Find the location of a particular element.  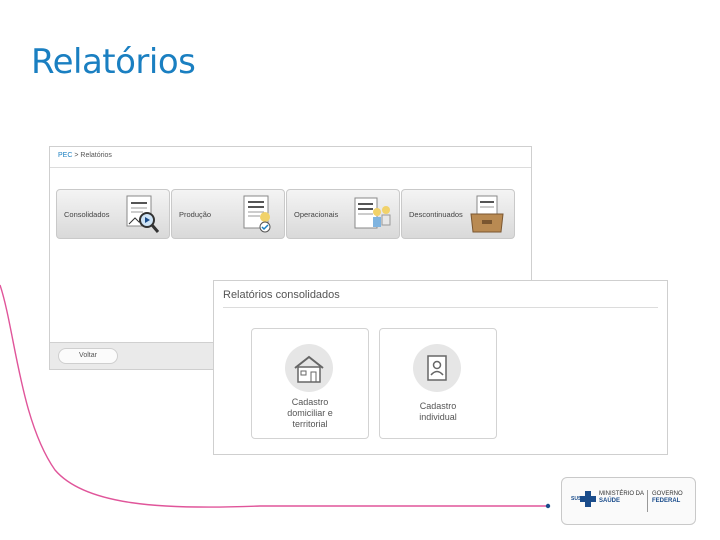

report-people-icon is located at coordinates (372, 213).